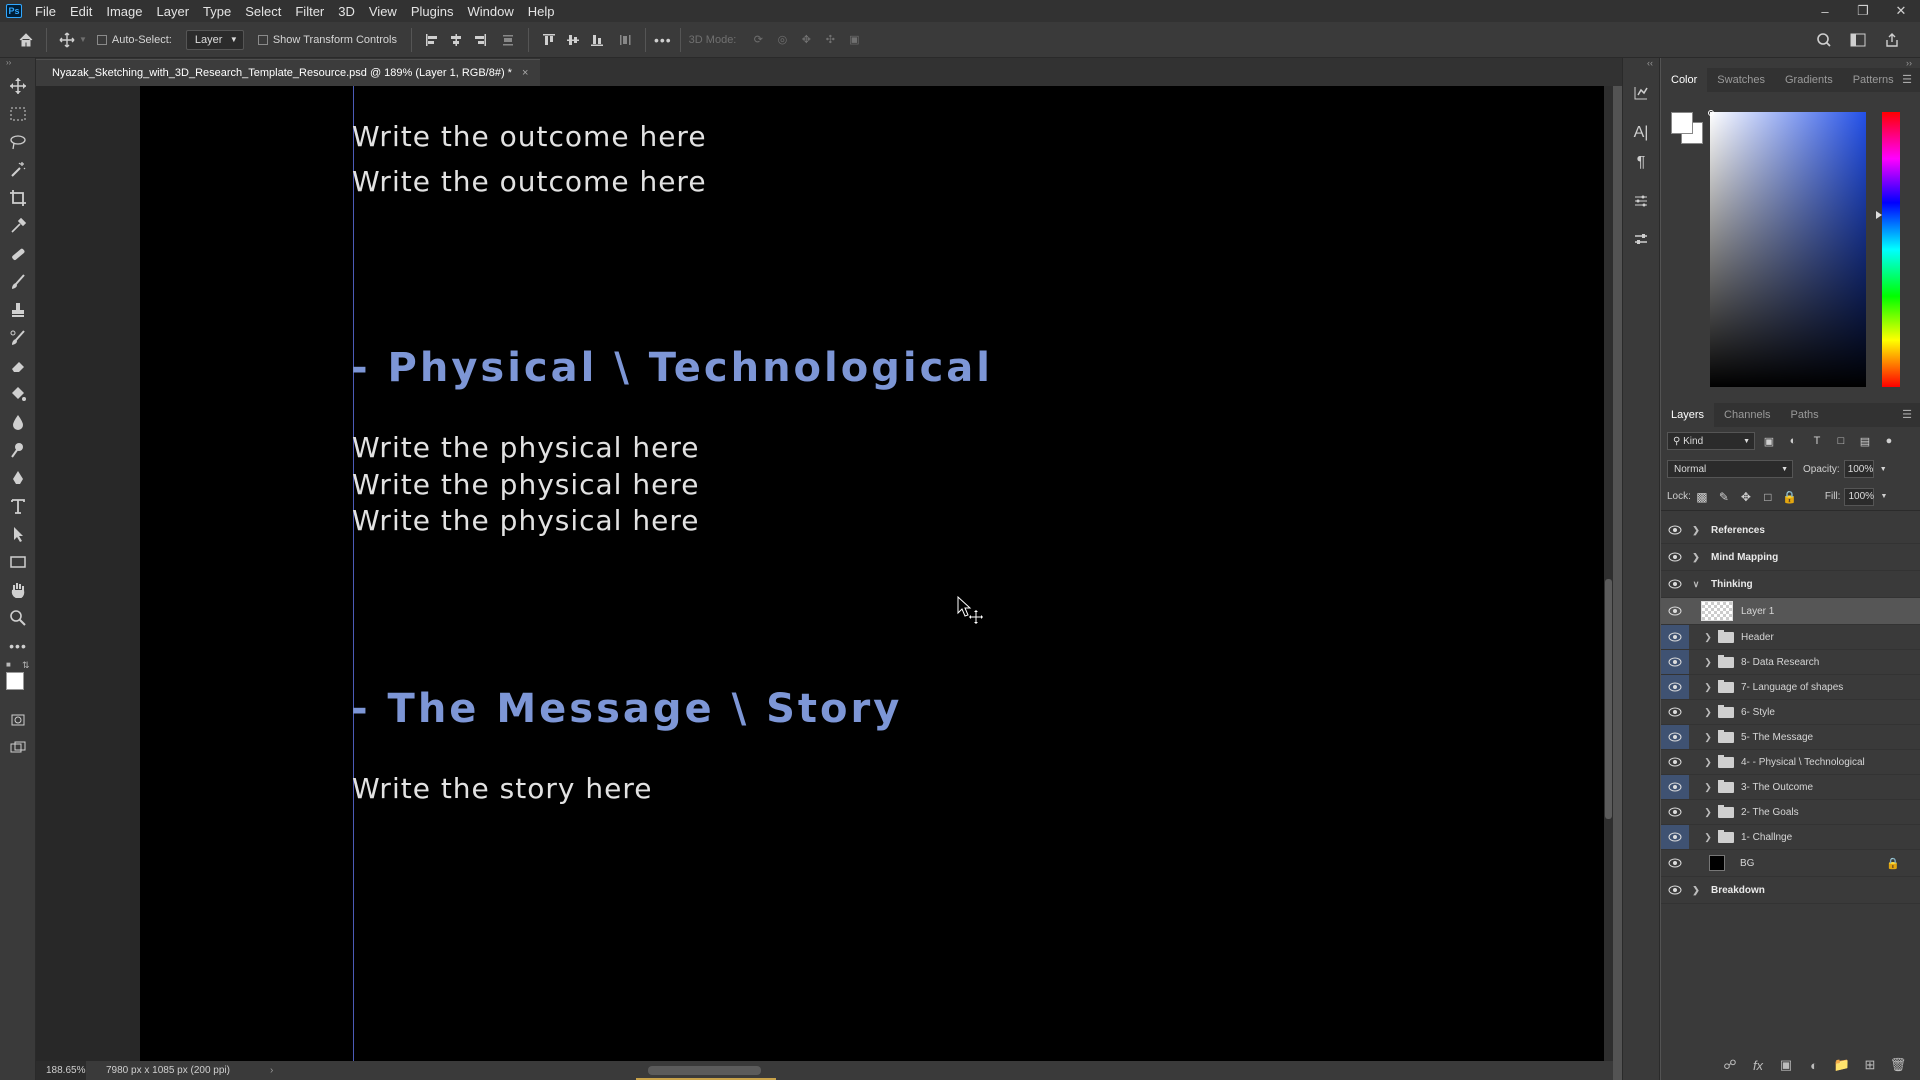 The image size is (1920, 1080). I want to click on 3d-drag-icon: ✥, so click(806, 40).